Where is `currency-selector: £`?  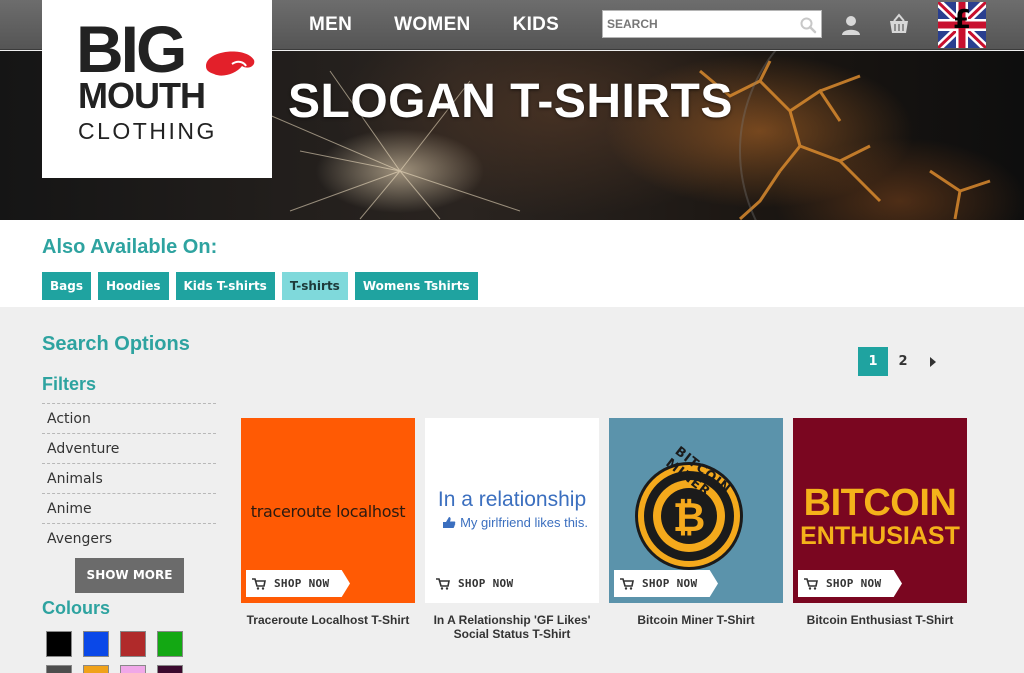
currency-selector: £ is located at coordinates (962, 25).